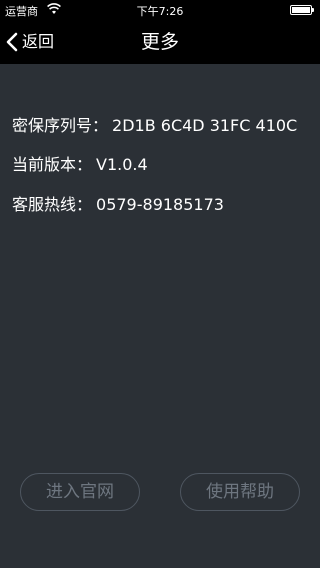  I want to click on hotline-label: 客服热线：, so click(52, 204).